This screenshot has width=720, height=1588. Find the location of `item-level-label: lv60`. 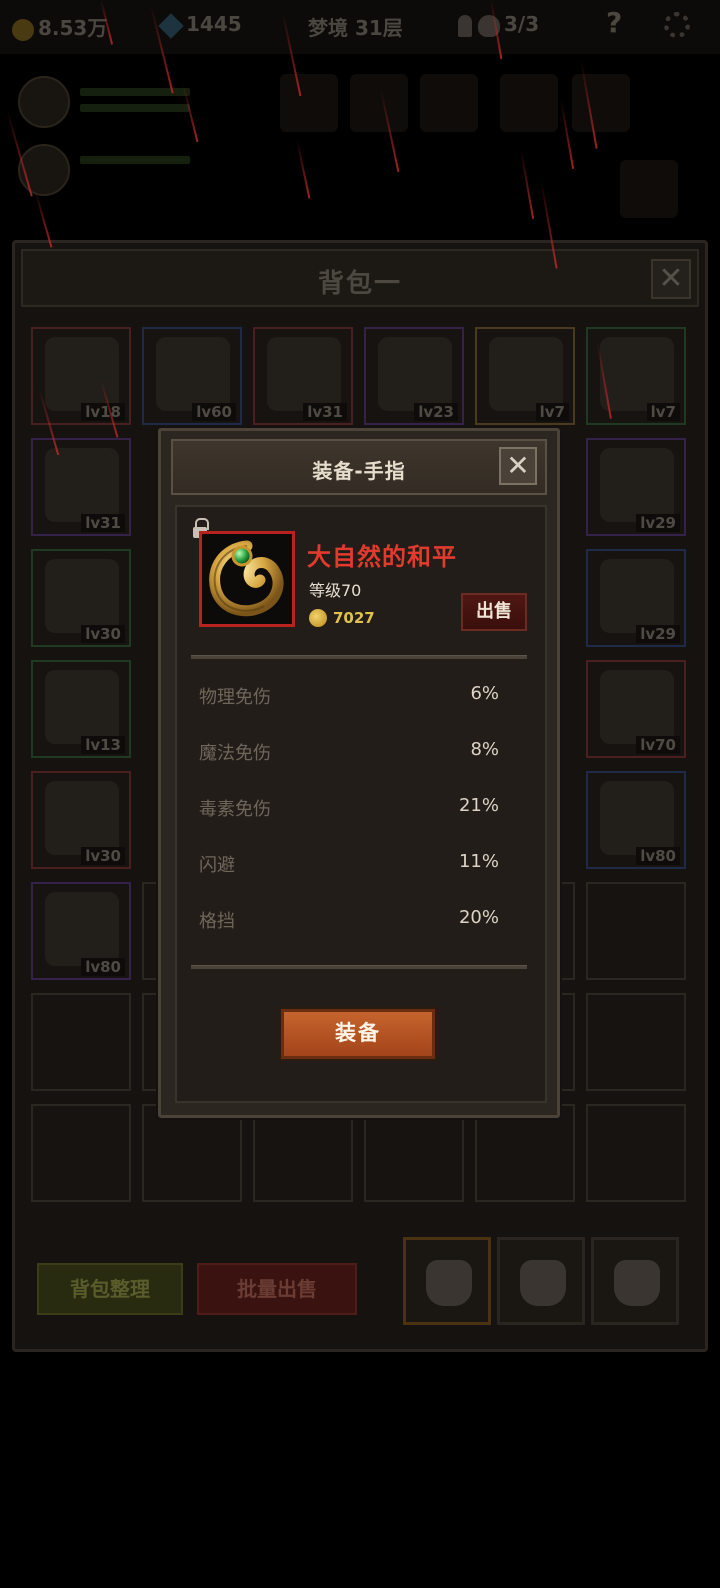

item-level-label: lv60 is located at coordinates (214, 412).